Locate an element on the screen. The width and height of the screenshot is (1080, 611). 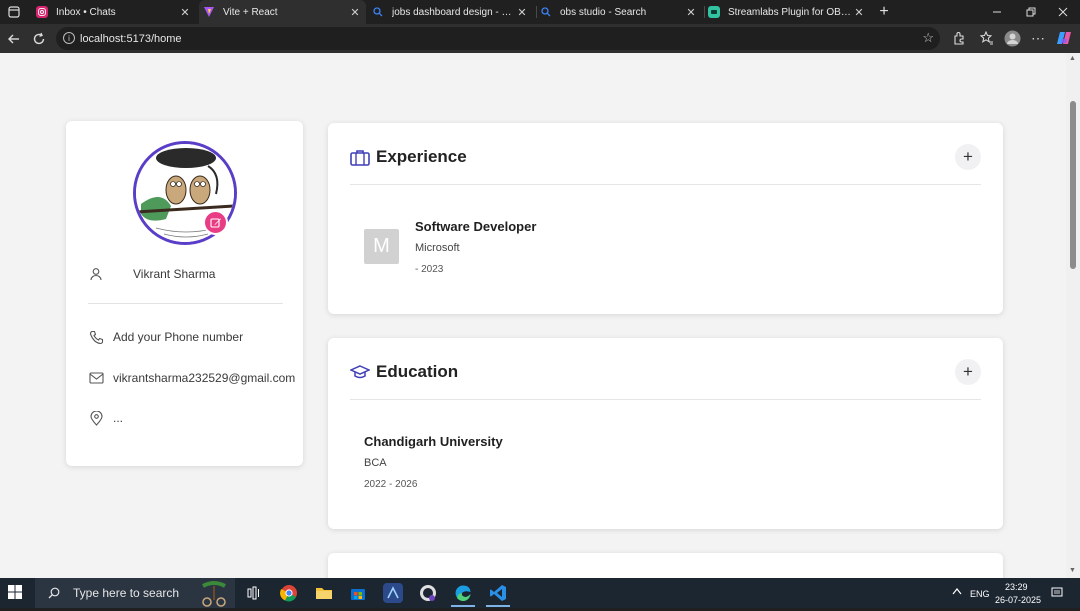
more-options-icon: ⋯ is located at coordinates (1038, 38).